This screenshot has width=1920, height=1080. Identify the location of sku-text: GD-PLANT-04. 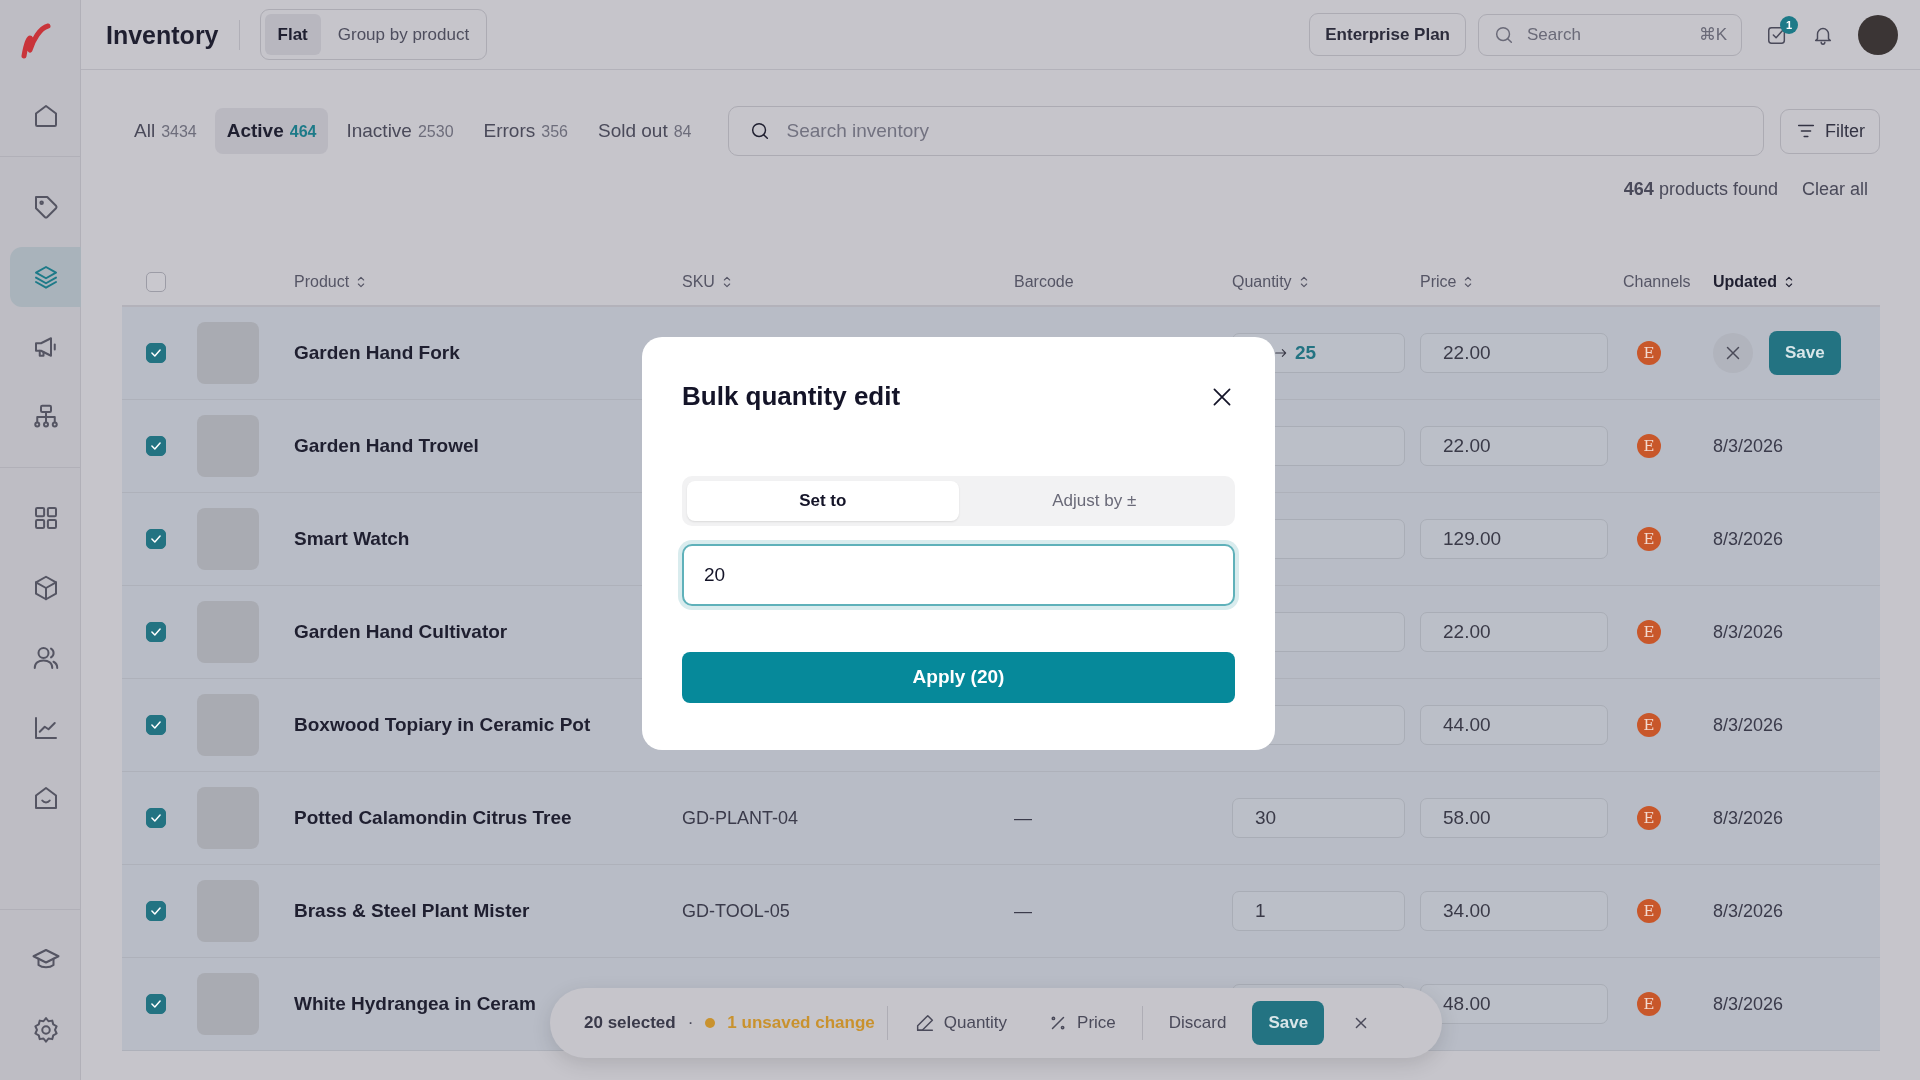
(741, 818).